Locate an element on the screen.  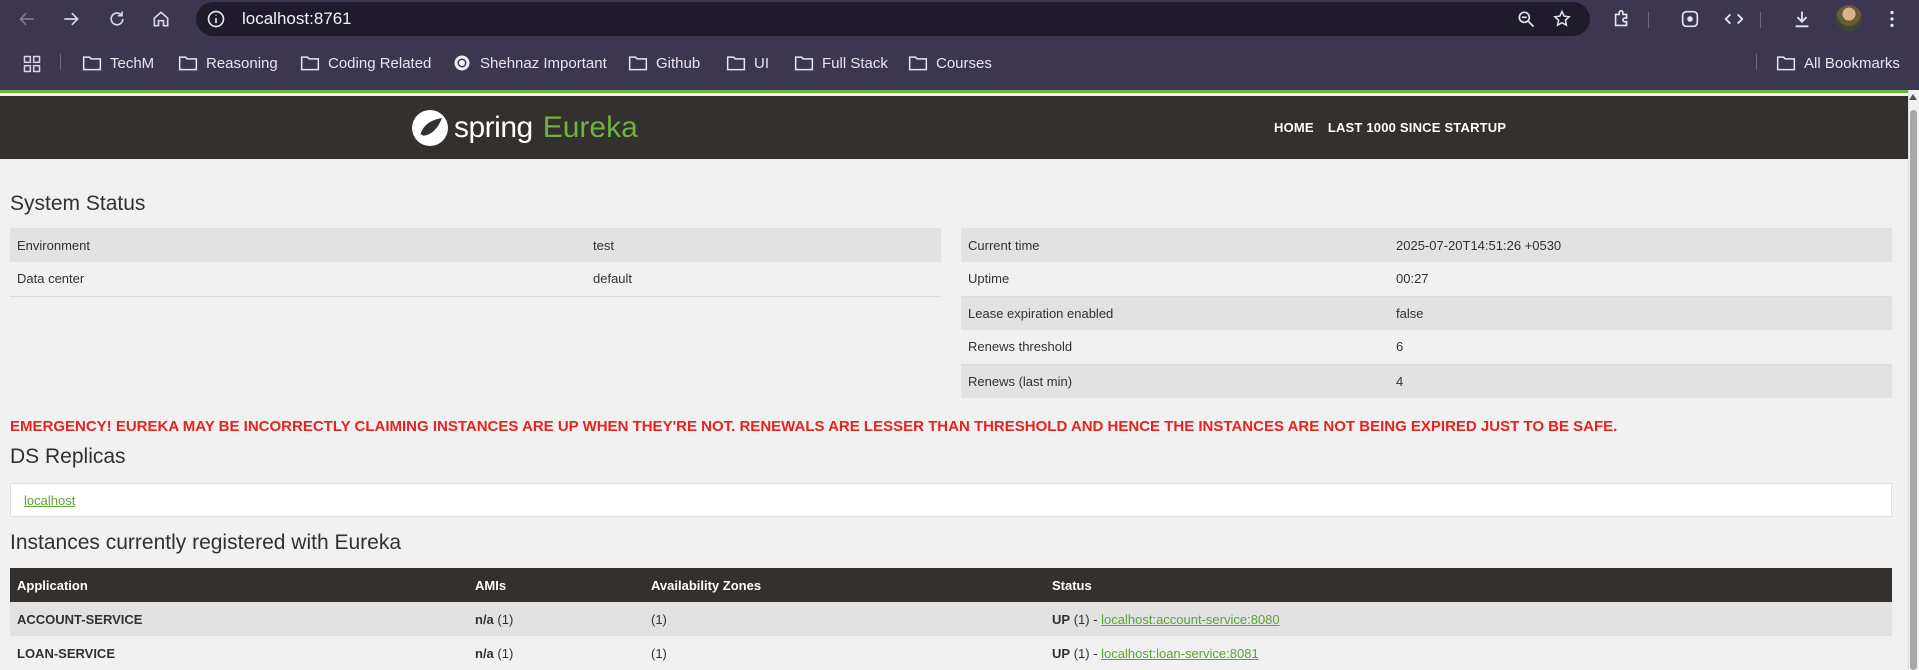
brand-eureka: Eureka is located at coordinates (590, 127).